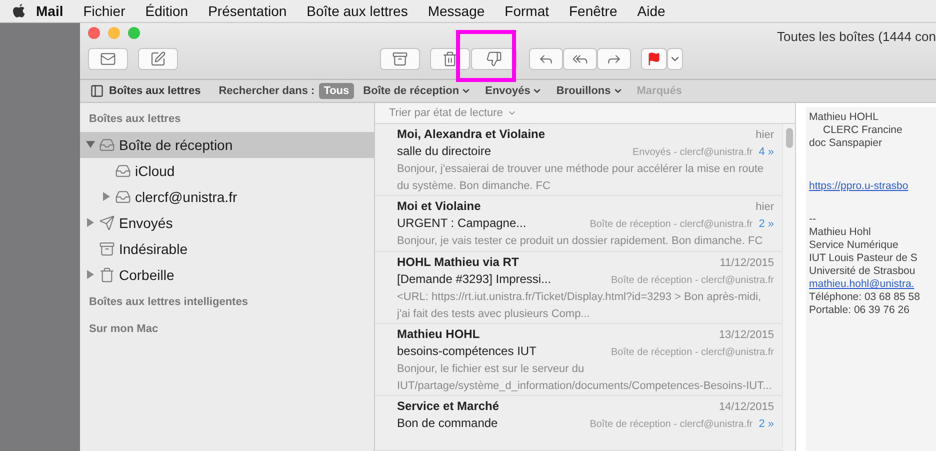 The width and height of the screenshot is (936, 451). I want to click on preview-subject: doc Sanspapier, so click(846, 143).